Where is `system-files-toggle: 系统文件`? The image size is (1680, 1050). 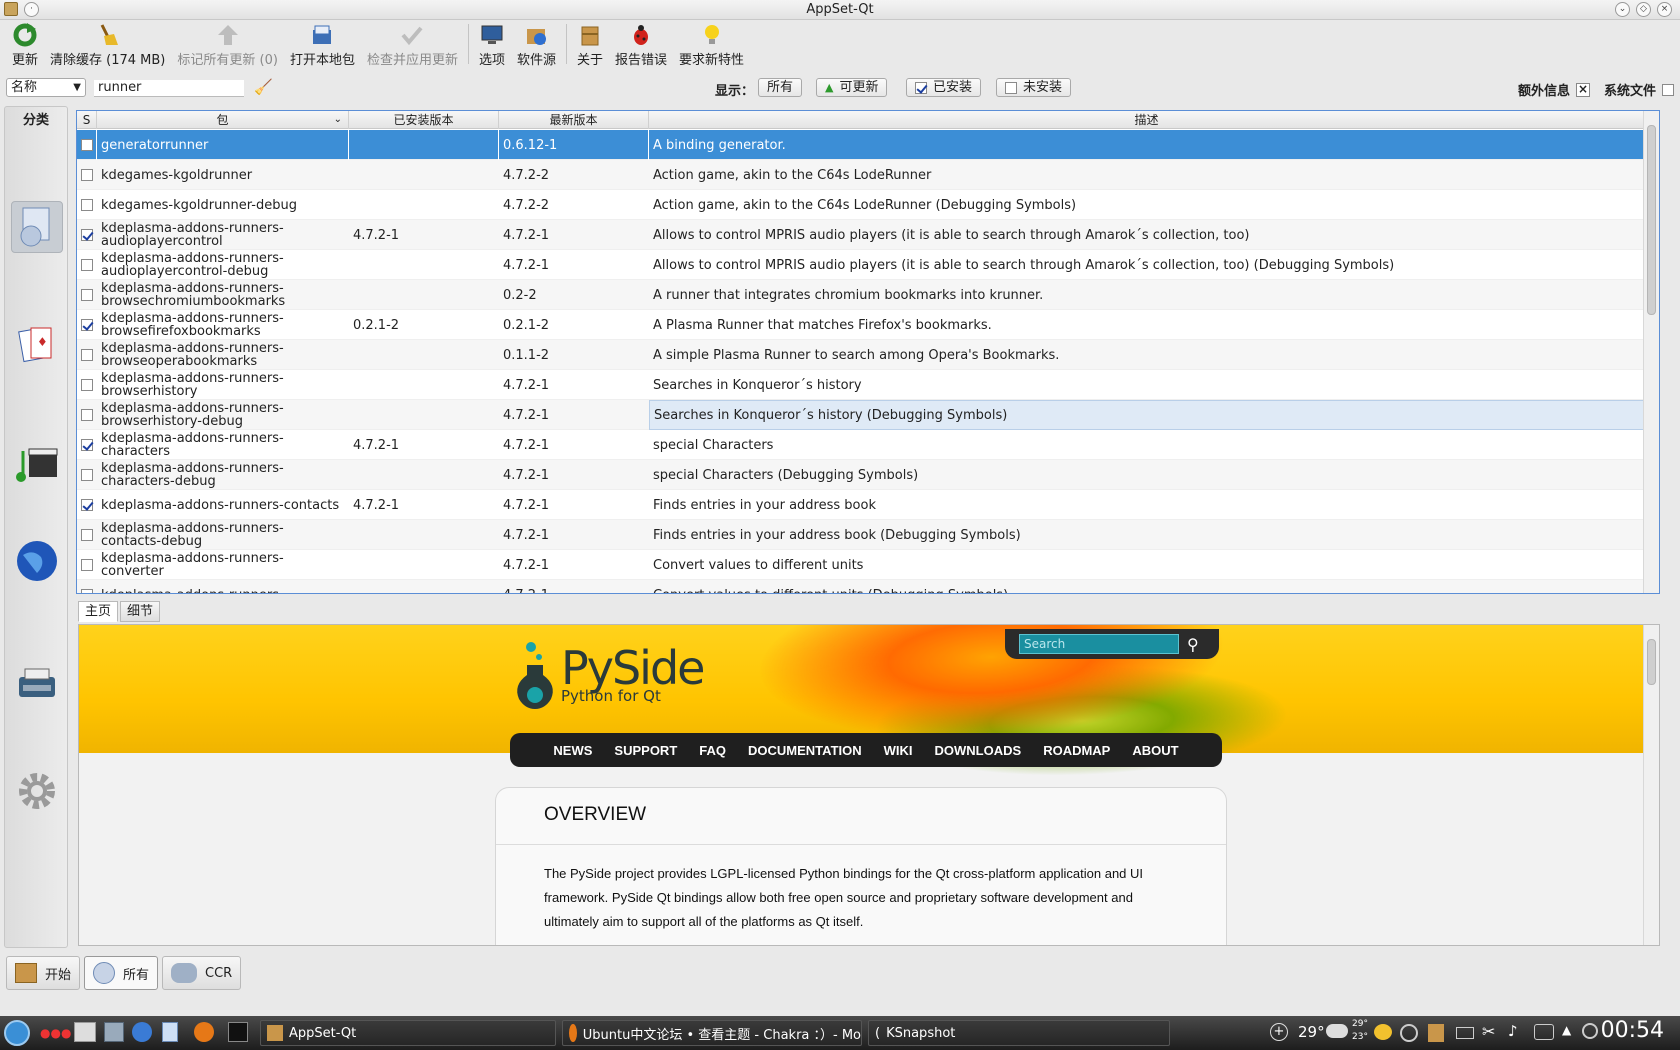 system-files-toggle: 系统文件 is located at coordinates (1639, 89).